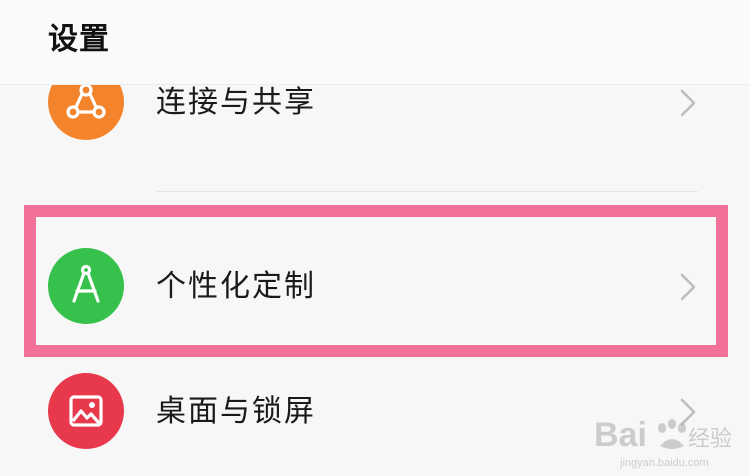  Describe the element at coordinates (86, 411) in the screenshot. I see `picture-icon` at that location.